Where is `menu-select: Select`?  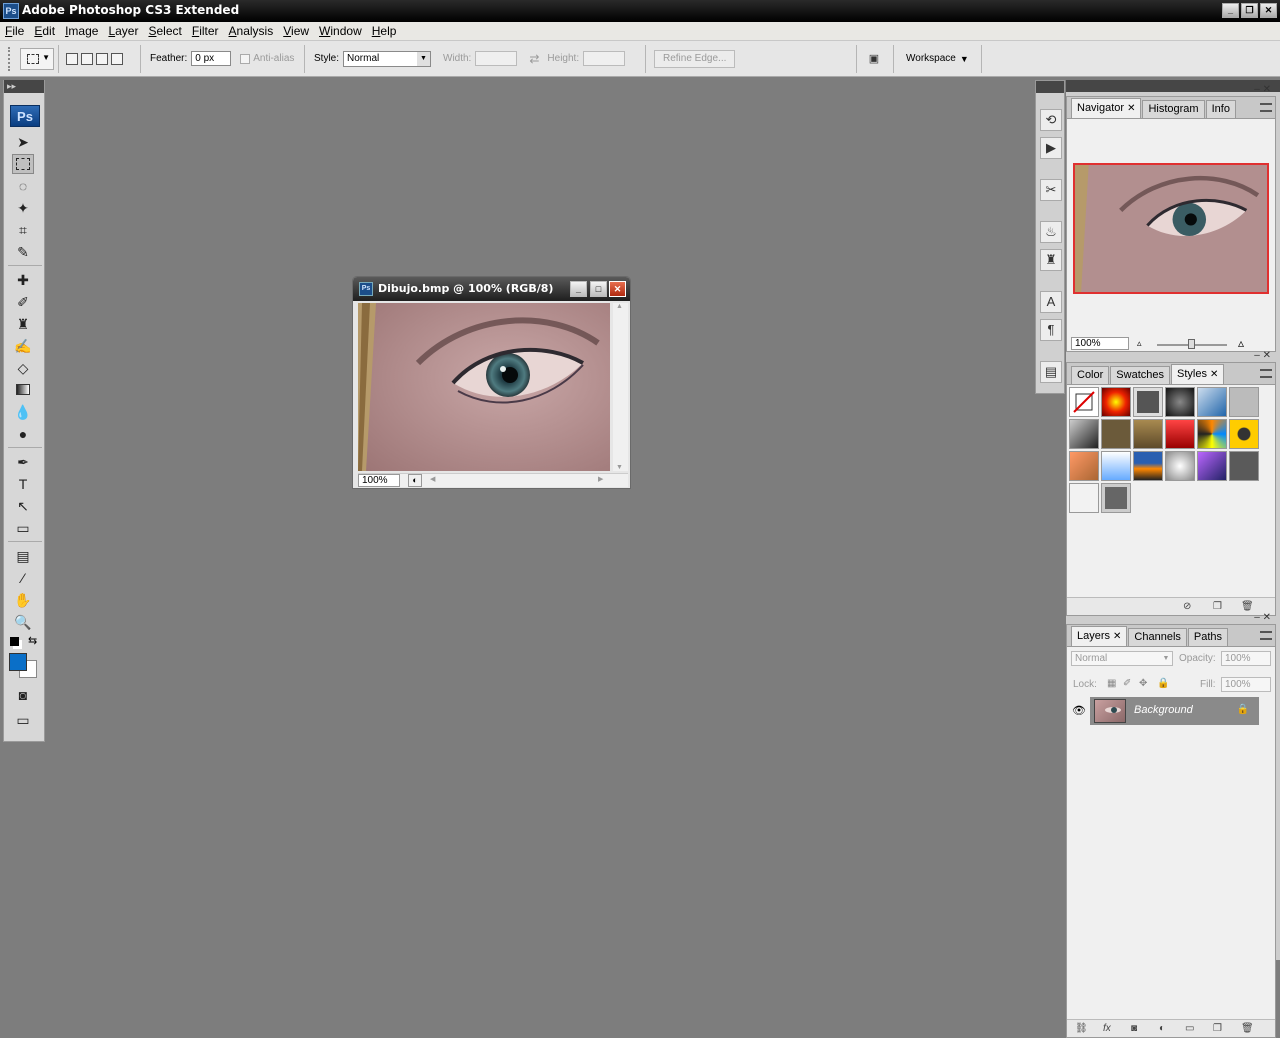
menu-select: Select is located at coordinates (164, 31).